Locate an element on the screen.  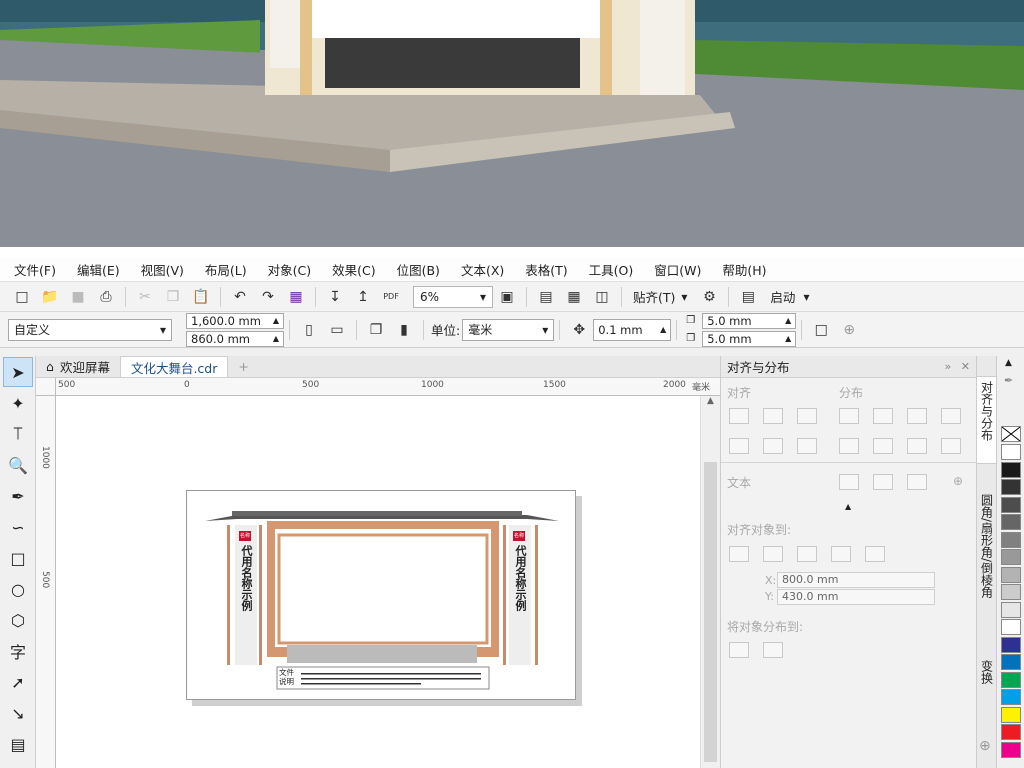
distribute-to-page-icon is located at coordinates (773, 650).